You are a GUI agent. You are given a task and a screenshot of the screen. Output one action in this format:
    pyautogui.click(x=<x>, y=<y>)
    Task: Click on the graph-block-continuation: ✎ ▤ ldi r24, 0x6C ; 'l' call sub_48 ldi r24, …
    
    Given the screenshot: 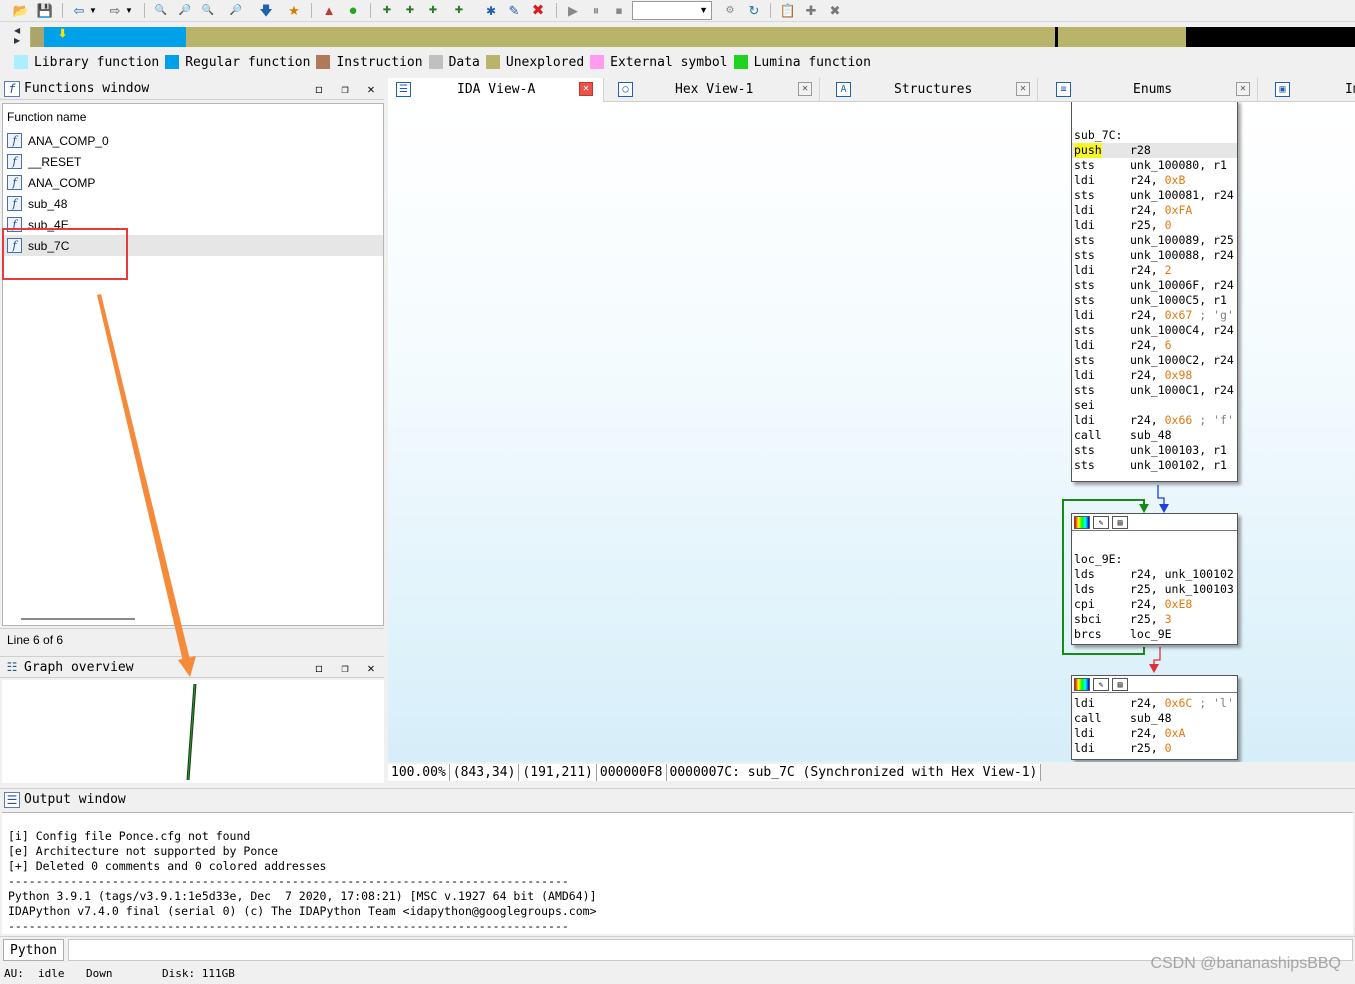 What is the action you would take?
    pyautogui.click(x=1154, y=717)
    